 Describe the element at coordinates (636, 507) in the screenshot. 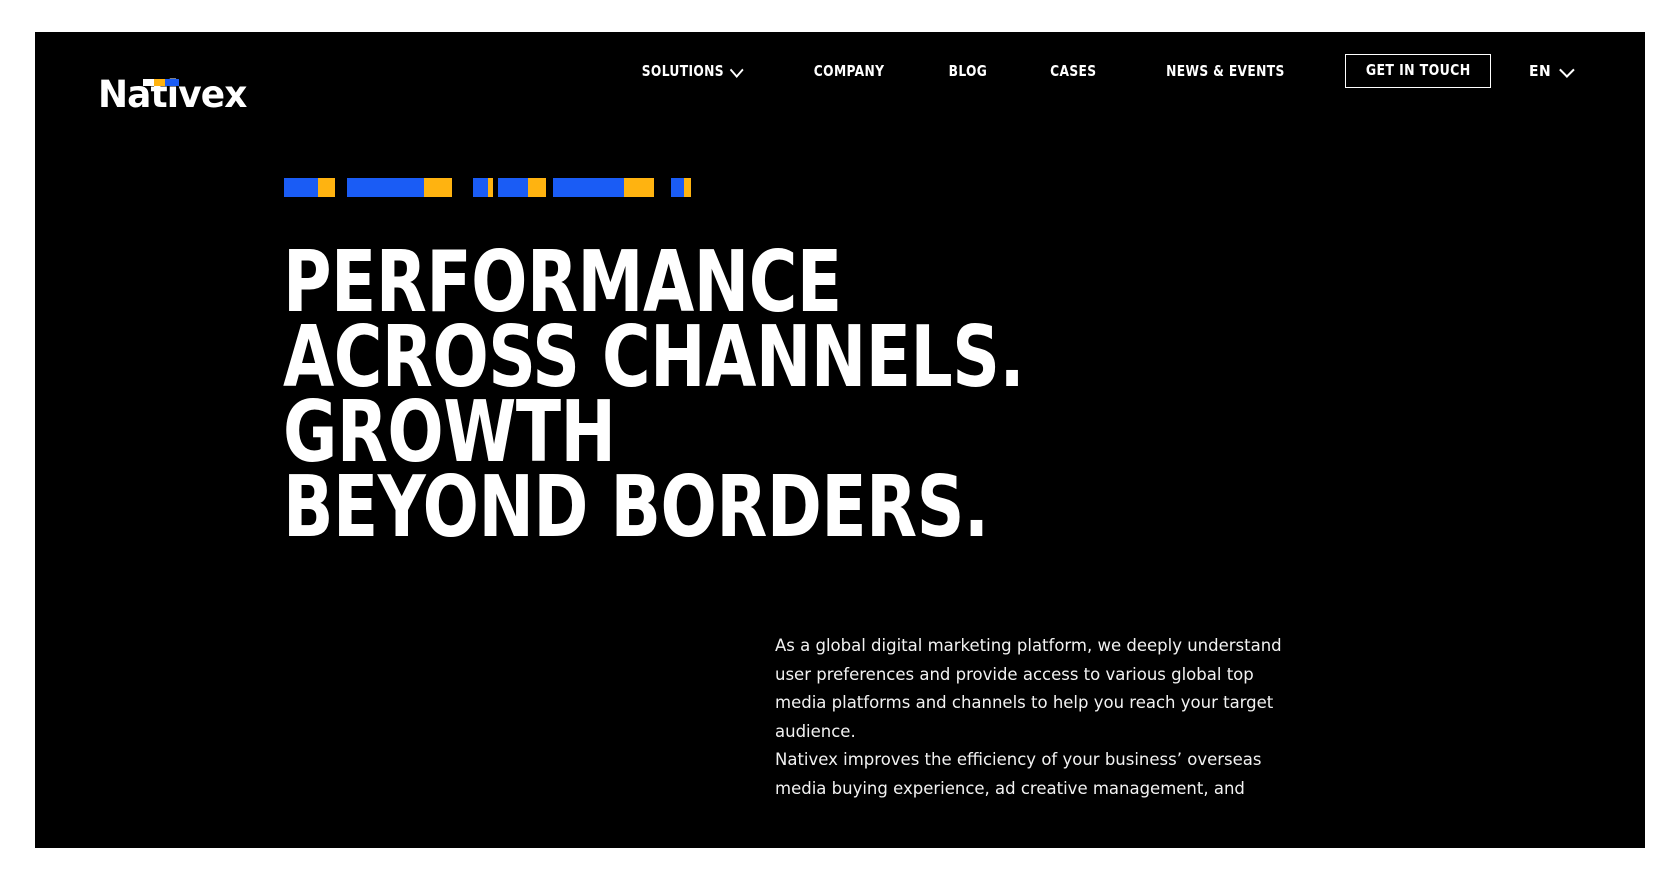

I see `headline-line: BEYOND BORDERS.` at that location.